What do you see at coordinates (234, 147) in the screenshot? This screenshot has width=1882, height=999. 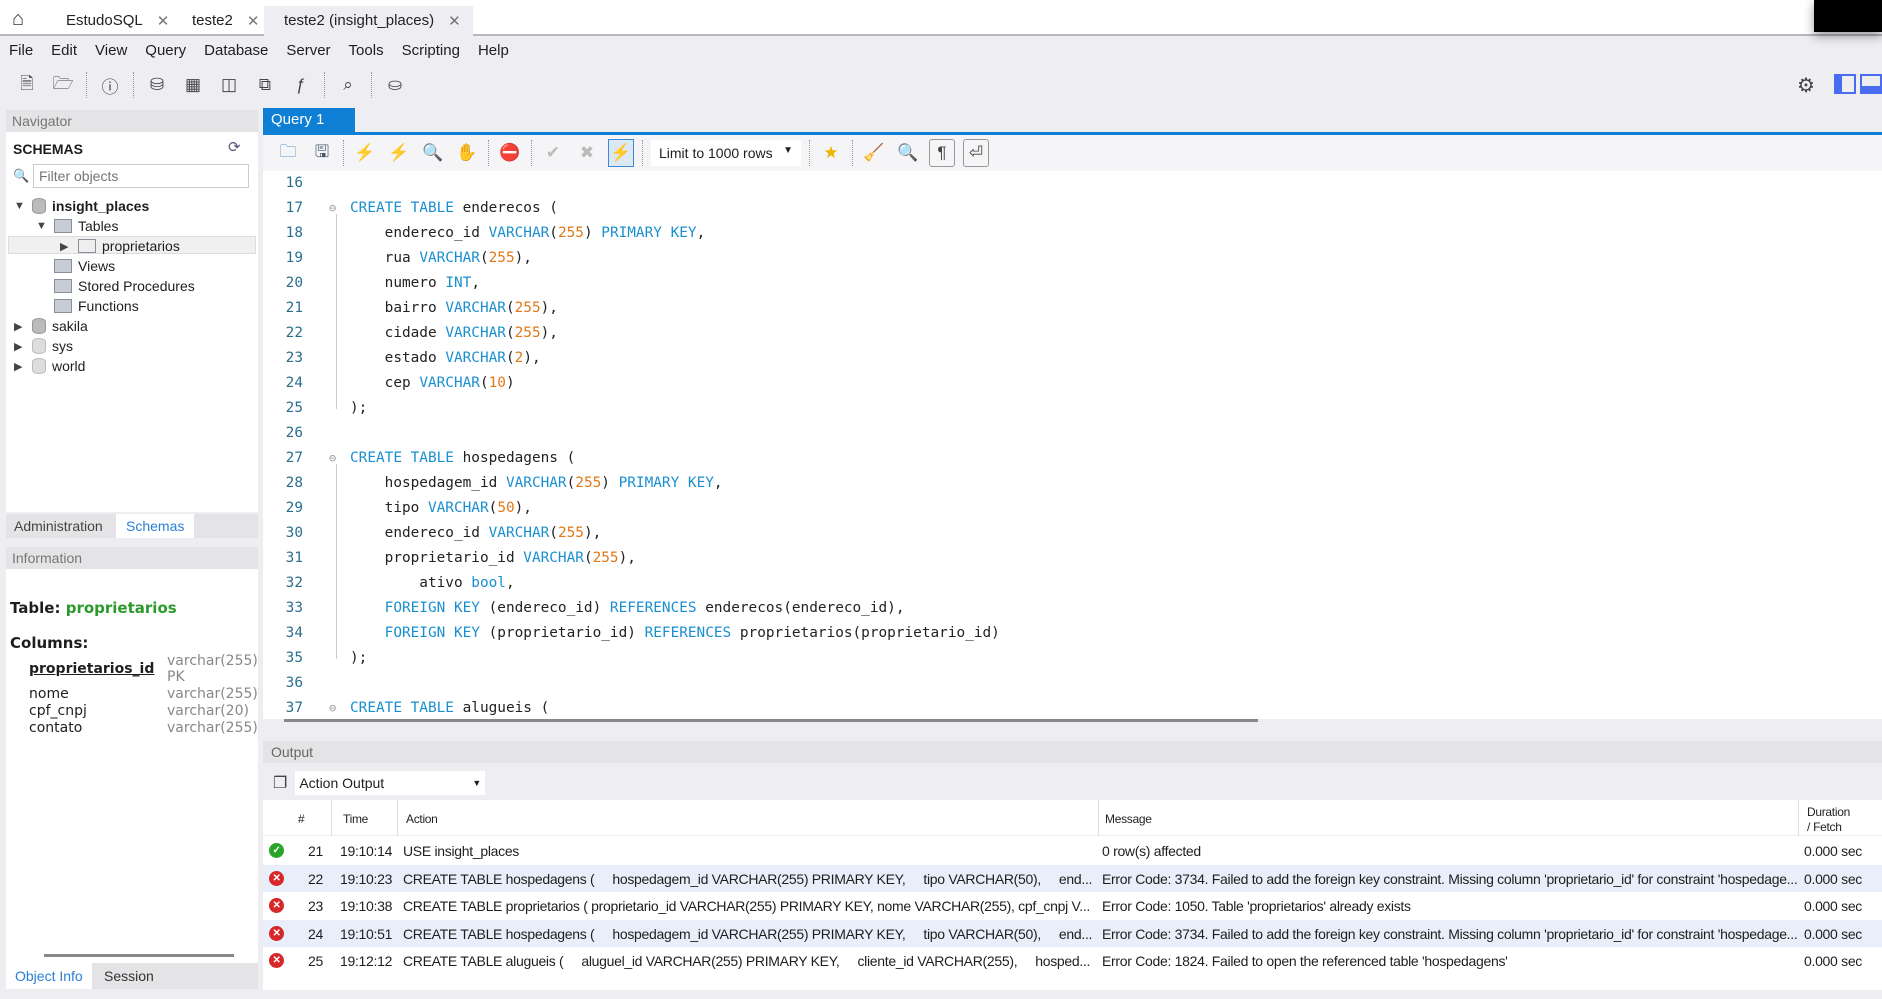 I see `refresh-icon: ⟳` at bounding box center [234, 147].